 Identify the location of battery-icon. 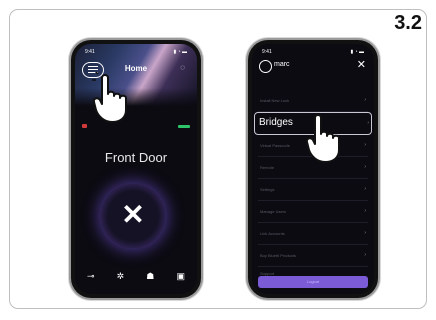
(184, 126).